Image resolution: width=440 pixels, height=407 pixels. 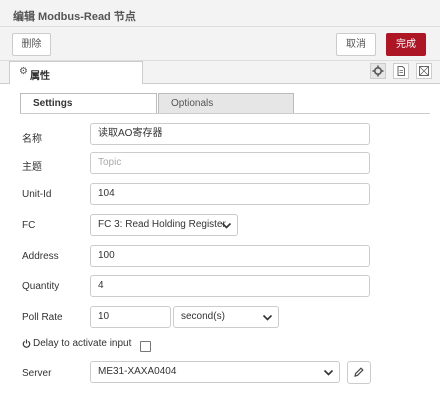 I want to click on topic-input: Topic, so click(x=230, y=163).